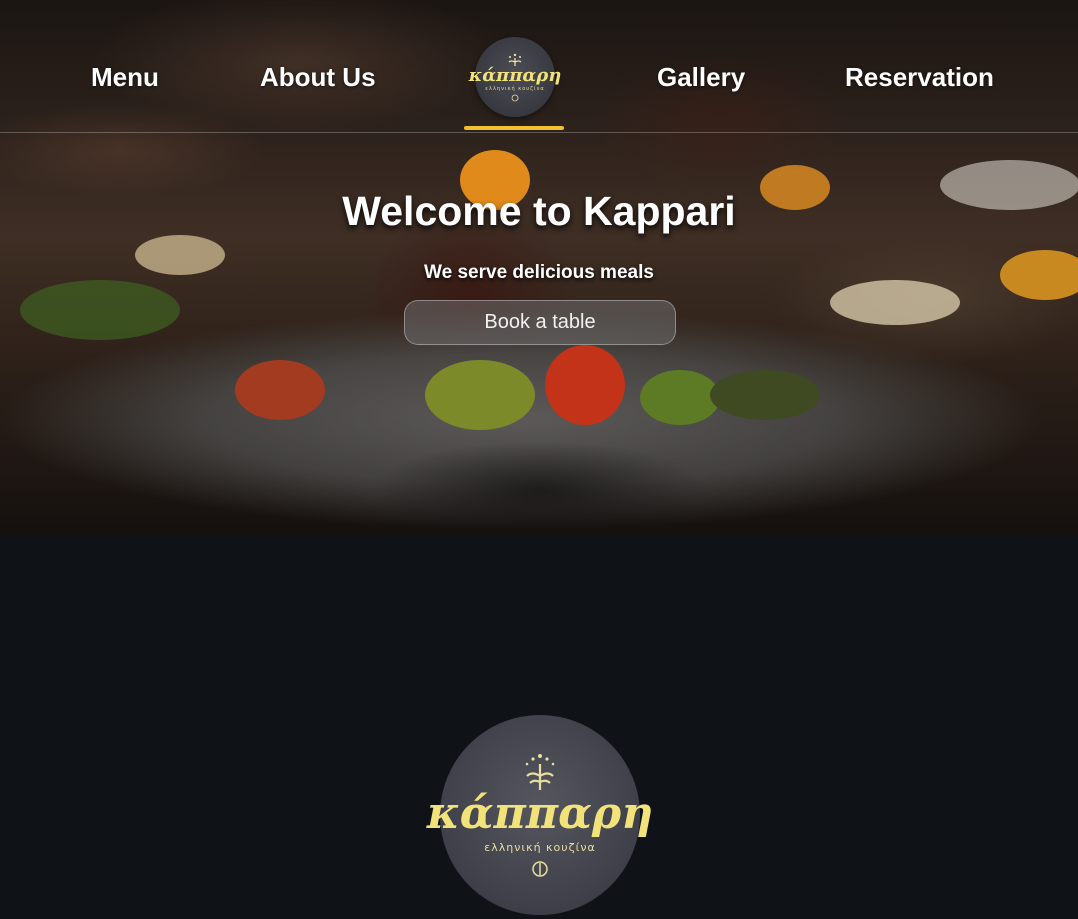 The height and width of the screenshot is (919, 1078). I want to click on leaf-sprig-icon, so click(540, 771).